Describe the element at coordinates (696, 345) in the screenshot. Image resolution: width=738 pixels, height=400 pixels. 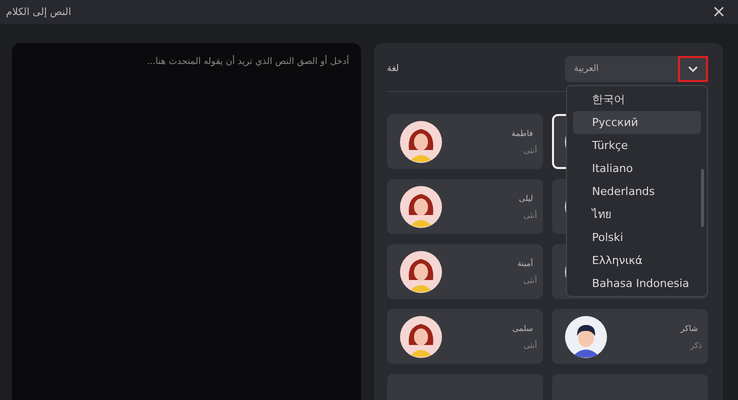
I see `voice-gender: ذكر` at that location.